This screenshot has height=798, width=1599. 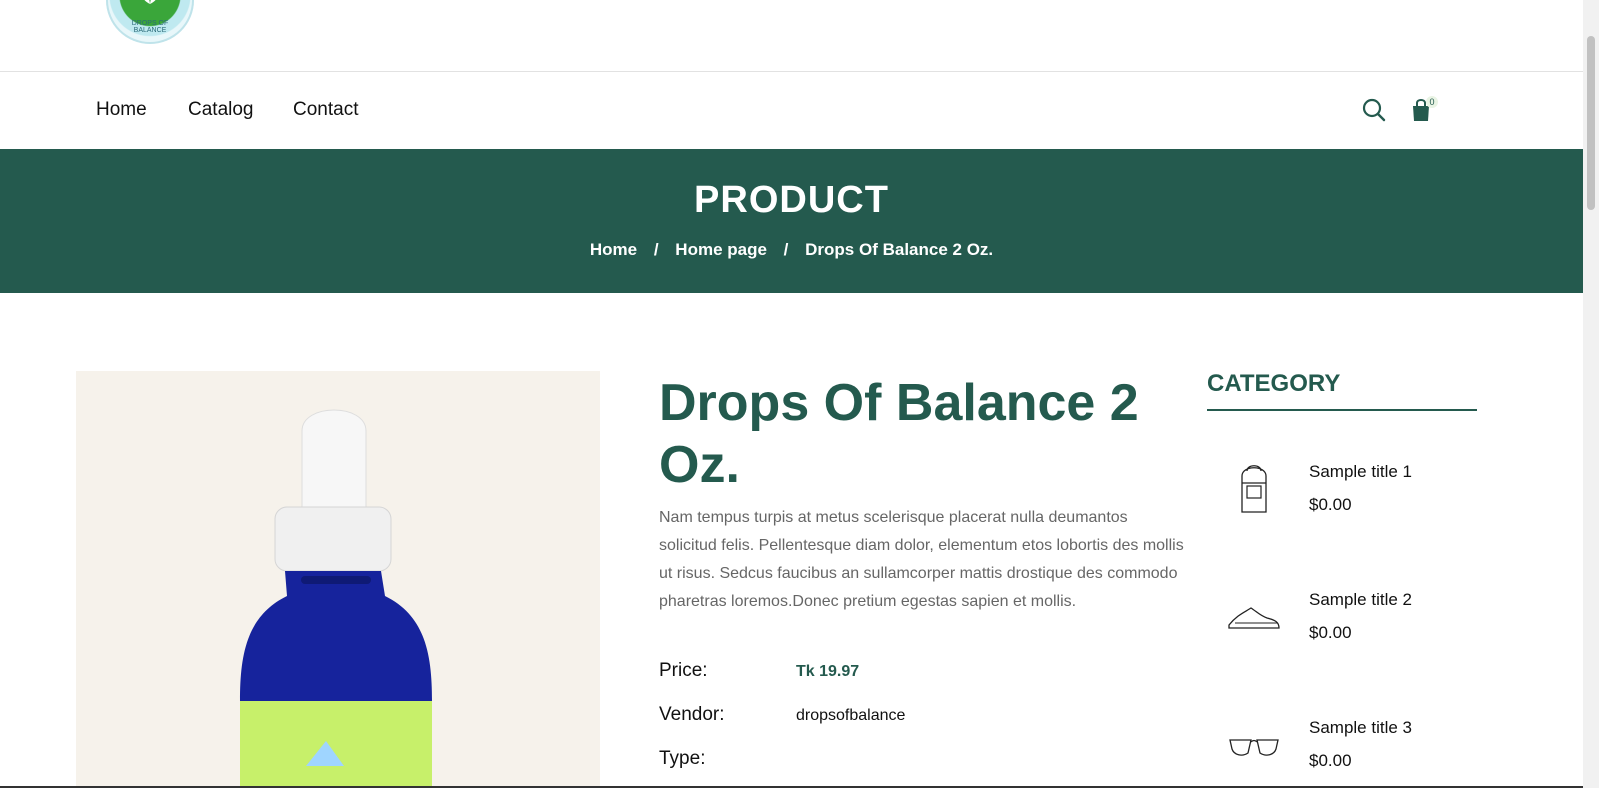 I want to click on price-row: Price: Tk 19.97, so click(x=759, y=671).